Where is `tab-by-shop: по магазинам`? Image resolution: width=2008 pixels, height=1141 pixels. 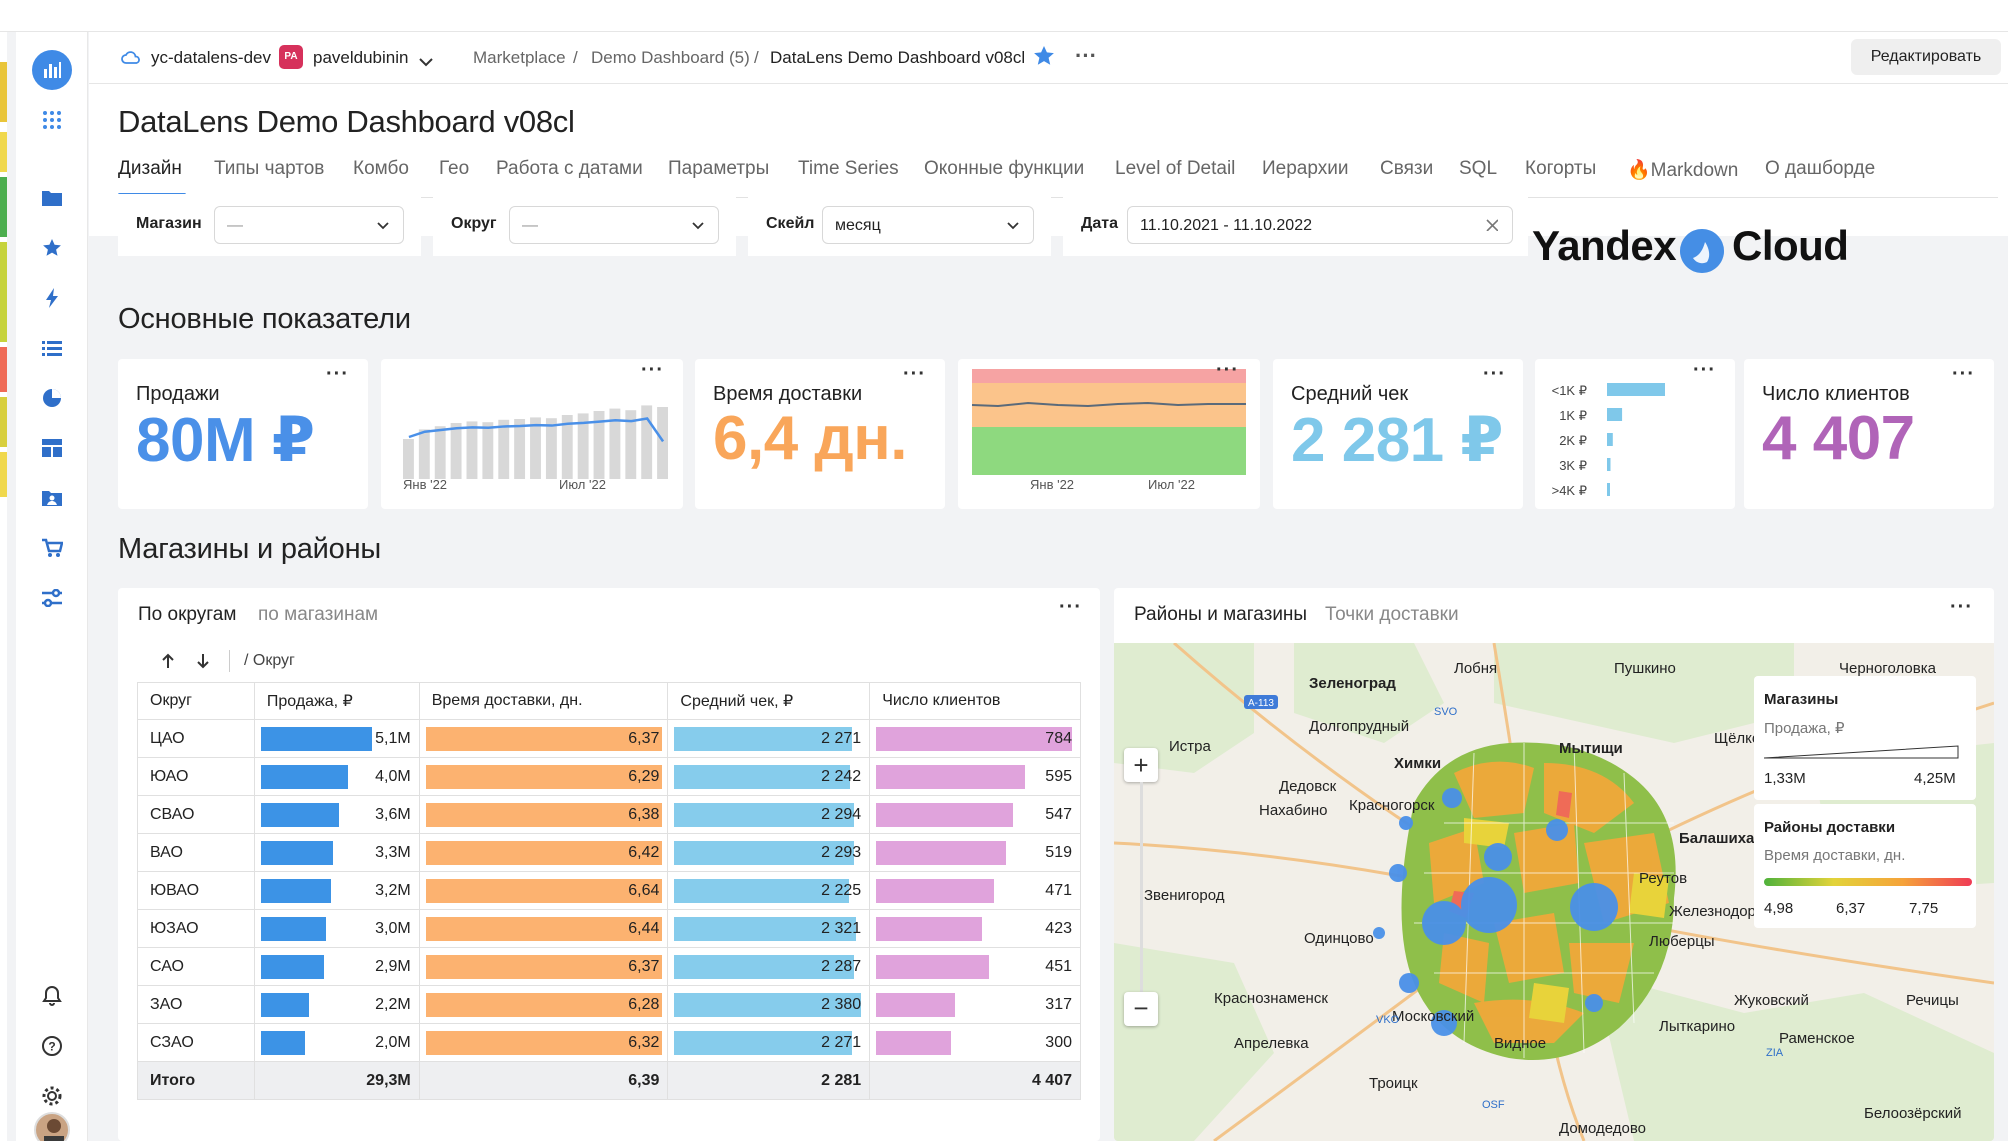 tab-by-shop: по магазинам is located at coordinates (318, 615).